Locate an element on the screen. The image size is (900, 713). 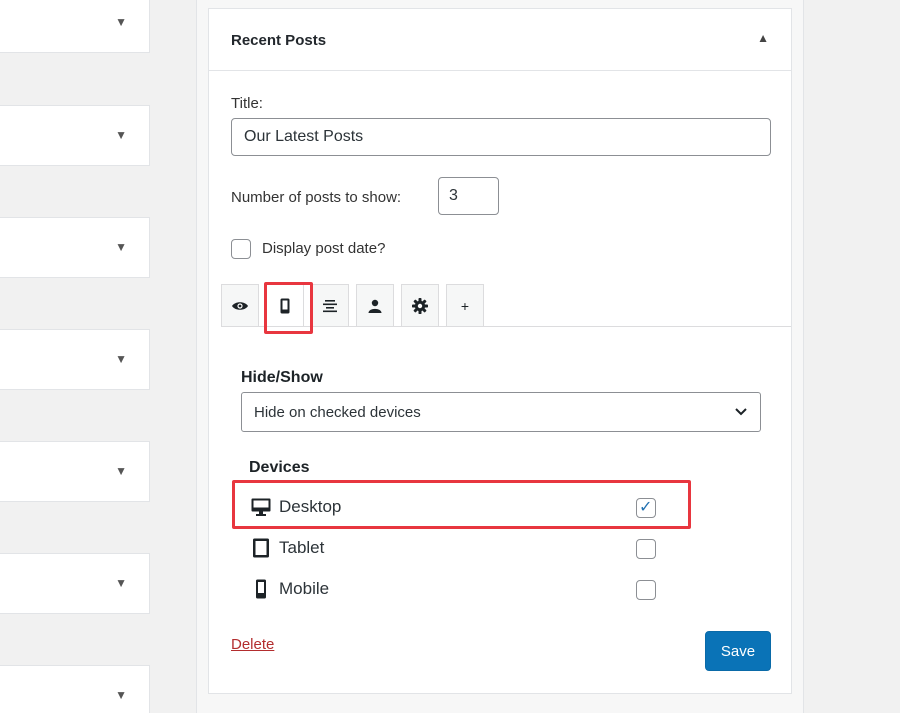
device-label-desktop: Desktop is located at coordinates (310, 506).